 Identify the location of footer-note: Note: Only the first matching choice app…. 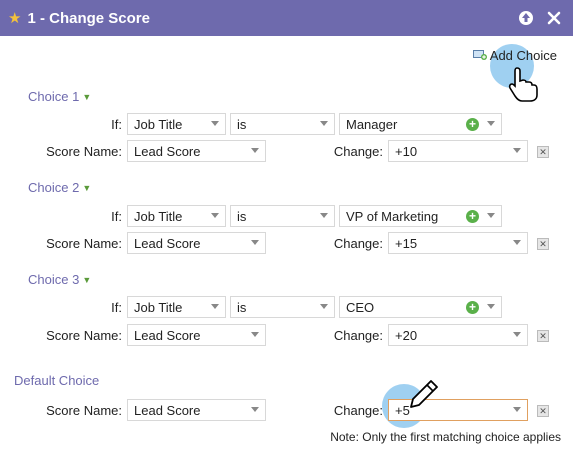
(445, 437).